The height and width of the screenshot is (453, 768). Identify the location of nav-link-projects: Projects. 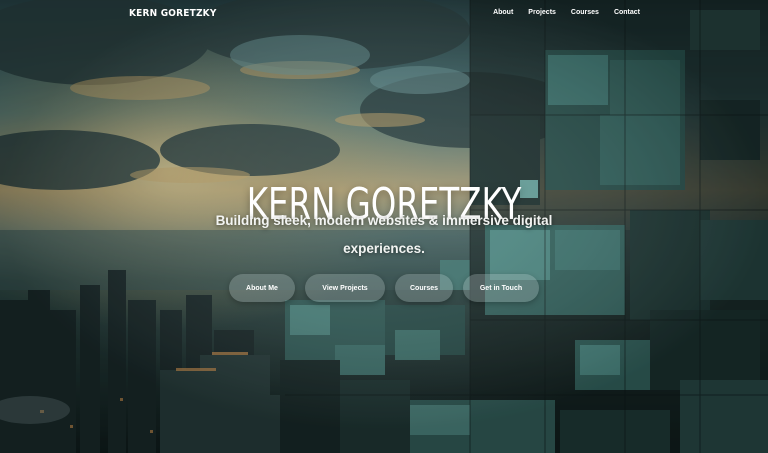
(542, 12).